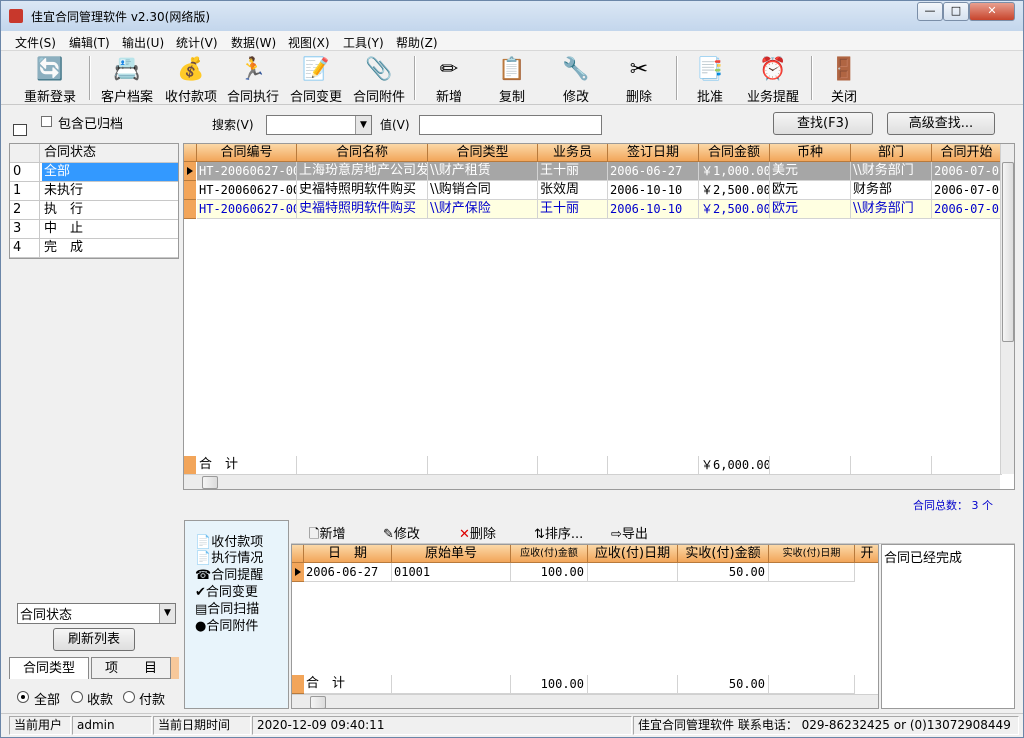 Image resolution: width=1024 pixels, height=738 pixels. Describe the element at coordinates (576, 69) in the screenshot. I see `edit-icon: 🔧` at that location.